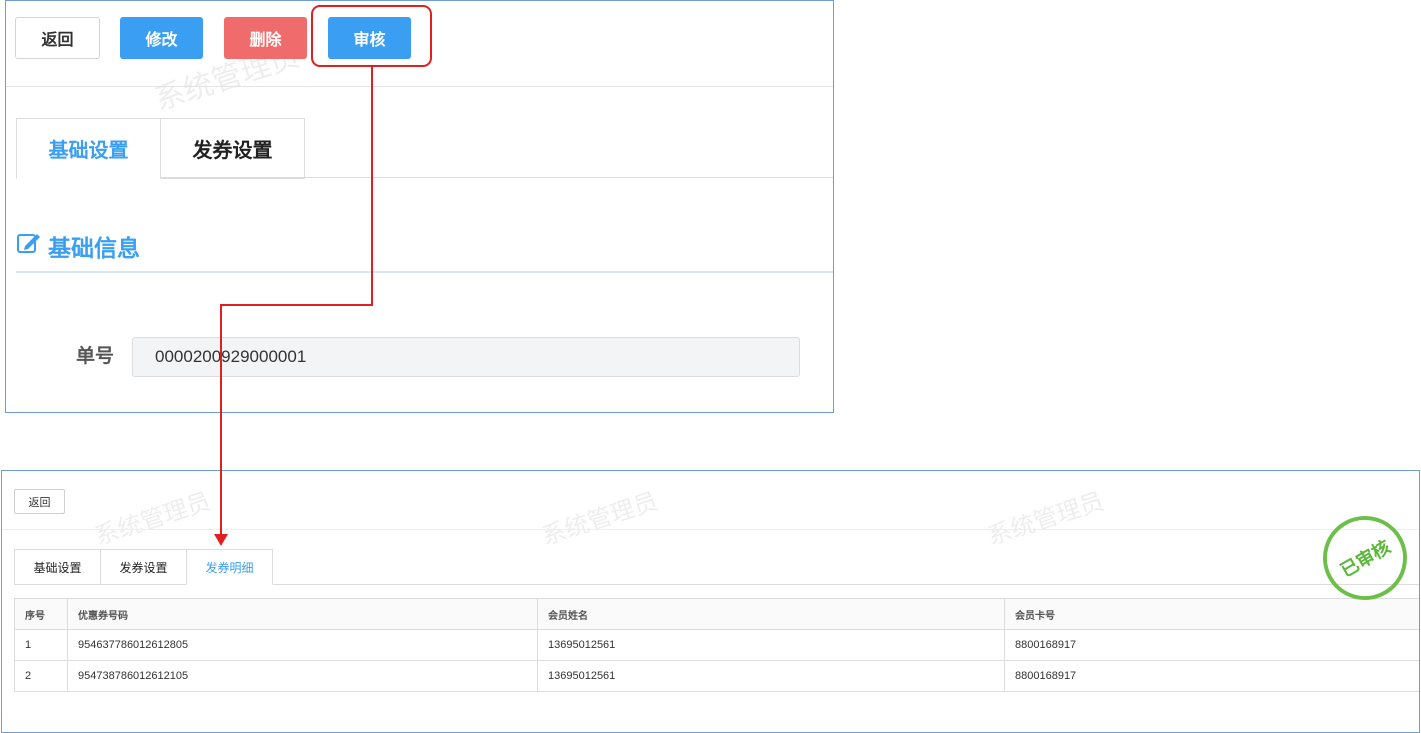 The width and height of the screenshot is (1421, 733). What do you see at coordinates (88, 148) in the screenshot?
I see `tab-basic-settings: 基础设置` at bounding box center [88, 148].